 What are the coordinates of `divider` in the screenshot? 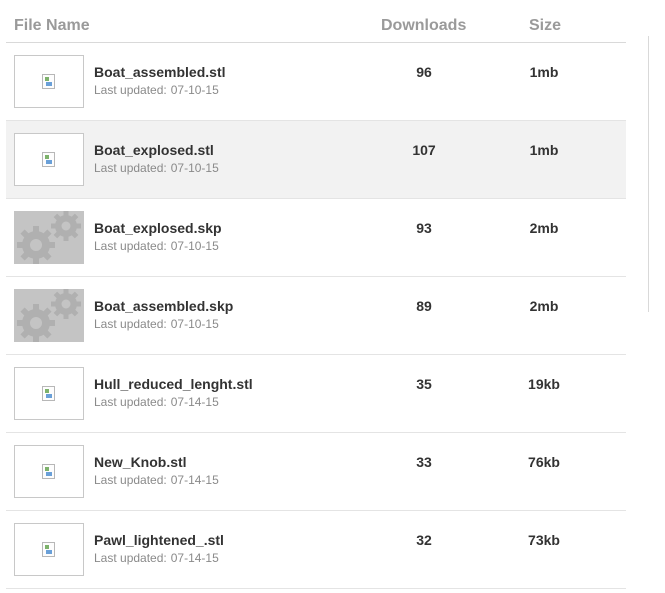 It's located at (648, 174).